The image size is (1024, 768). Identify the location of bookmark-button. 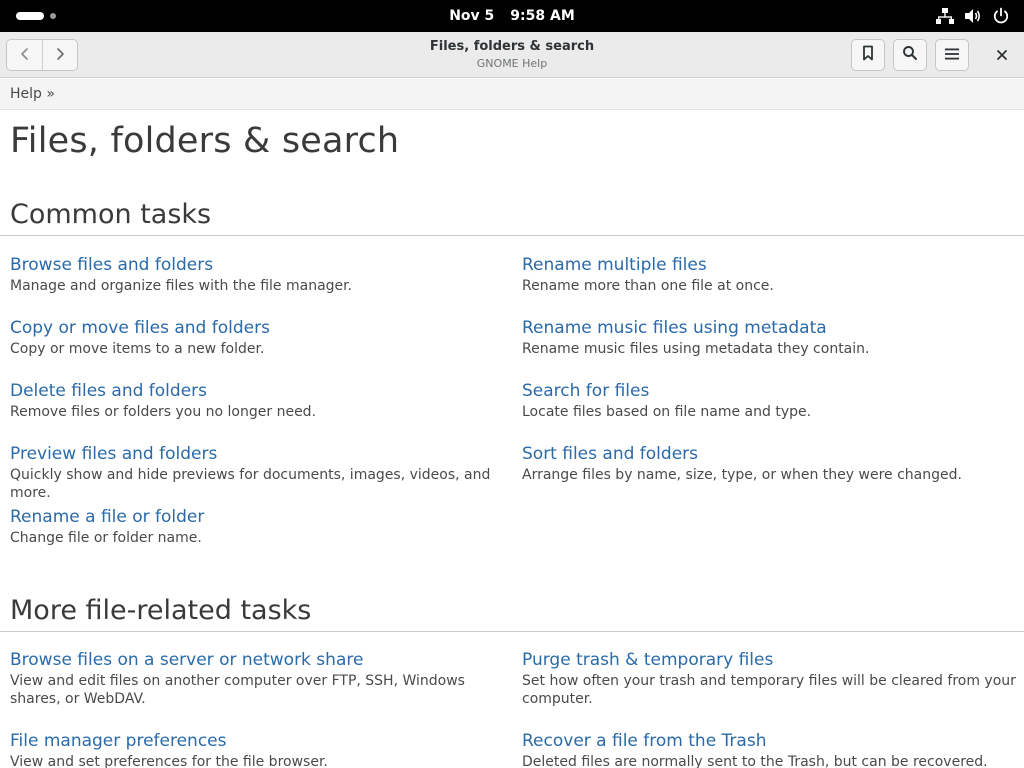
(868, 55).